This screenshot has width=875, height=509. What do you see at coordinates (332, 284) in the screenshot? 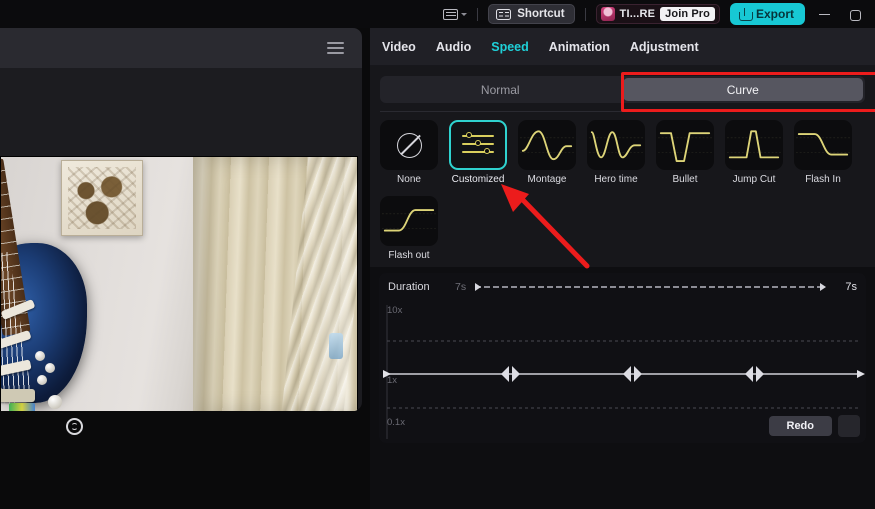
I see `preview-curtain-highlight` at bounding box center [332, 284].